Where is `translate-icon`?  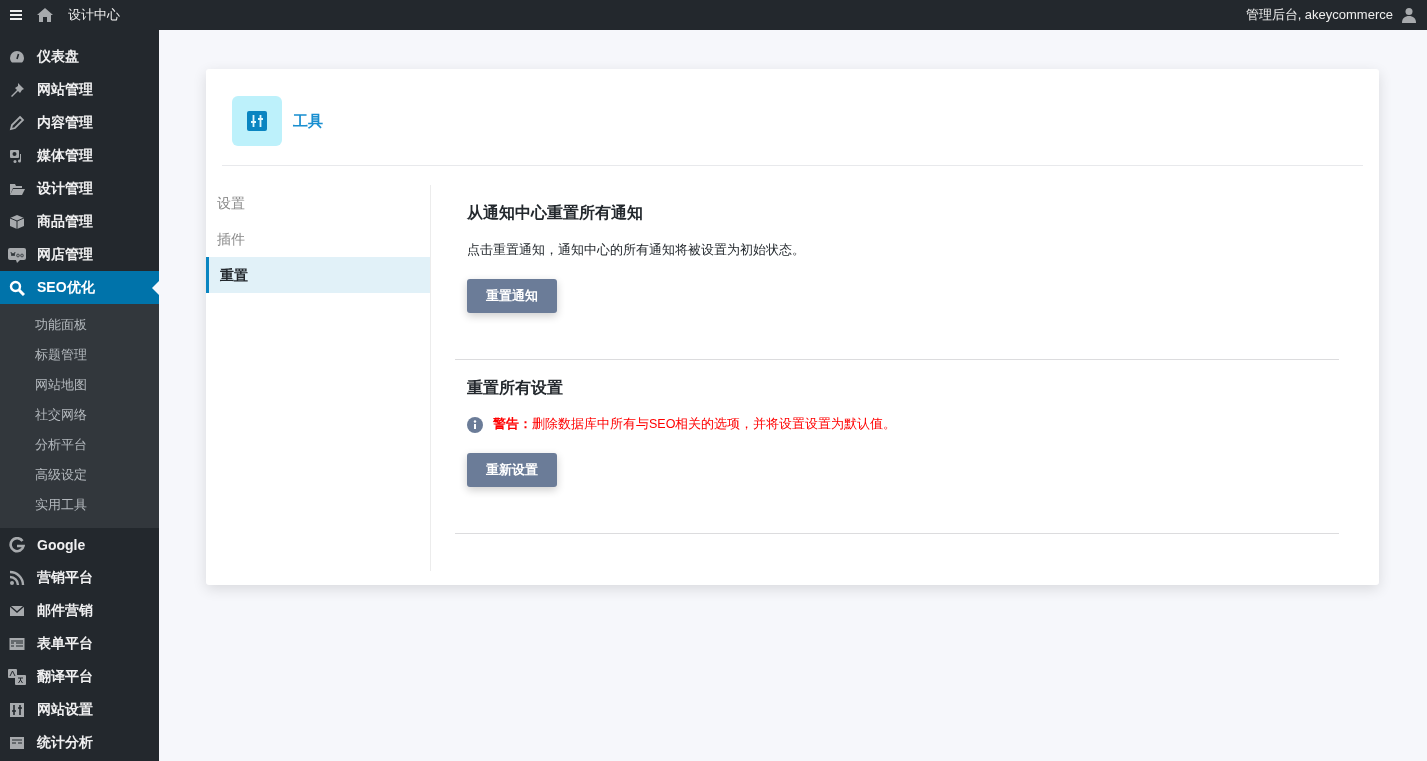 translate-icon is located at coordinates (17, 676).